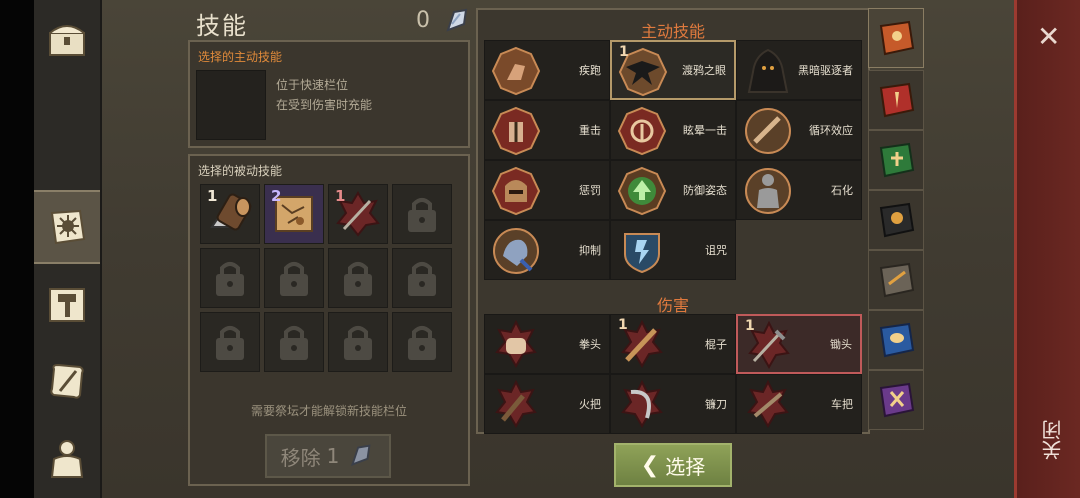 This screenshot has height=498, width=1080. I want to click on active-skill-desc-line1: 位于快速栏位, so click(312, 85).